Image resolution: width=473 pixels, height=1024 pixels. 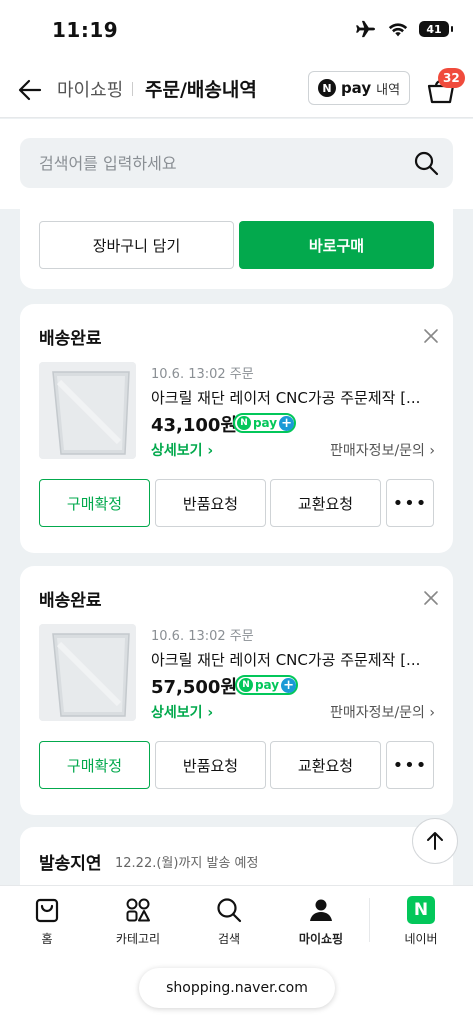 What do you see at coordinates (47, 939) in the screenshot?
I see `nav-home-label: 홈` at bounding box center [47, 939].